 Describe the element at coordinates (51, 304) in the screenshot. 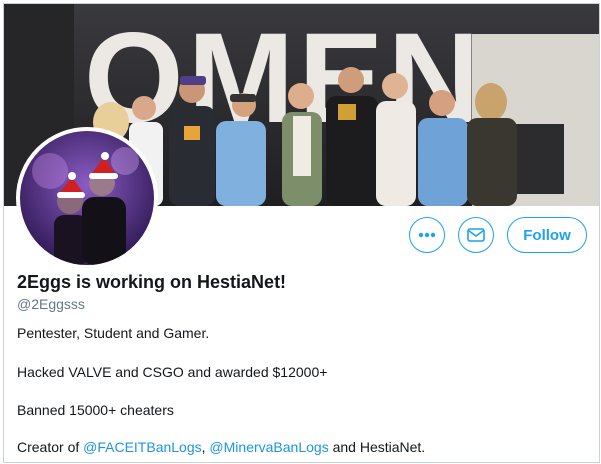

I see `profile-handle: @2Eggsss` at that location.